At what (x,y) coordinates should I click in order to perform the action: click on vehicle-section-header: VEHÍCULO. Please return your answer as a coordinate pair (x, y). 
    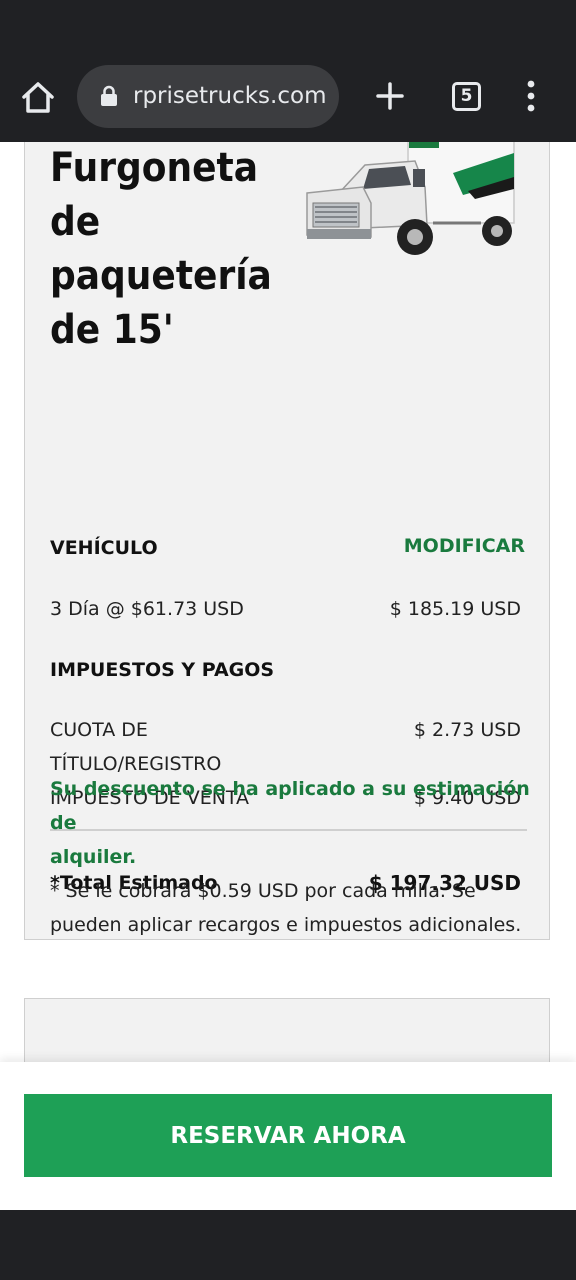
    Looking at the image, I should click on (104, 548).